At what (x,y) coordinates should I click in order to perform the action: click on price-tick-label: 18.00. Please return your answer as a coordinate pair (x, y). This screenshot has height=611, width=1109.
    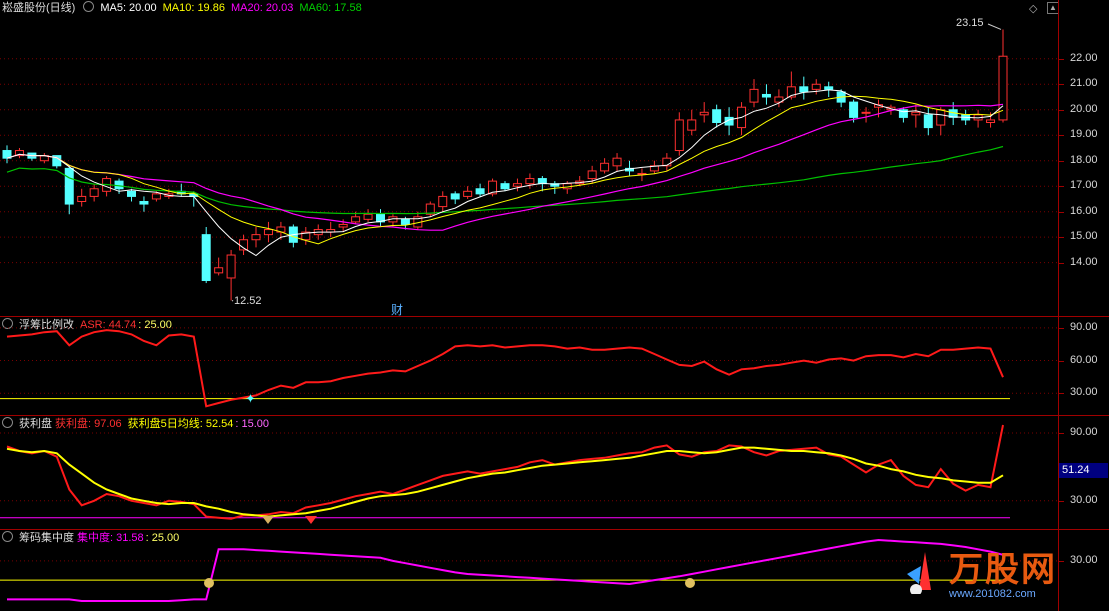
    Looking at the image, I should click on (1084, 159).